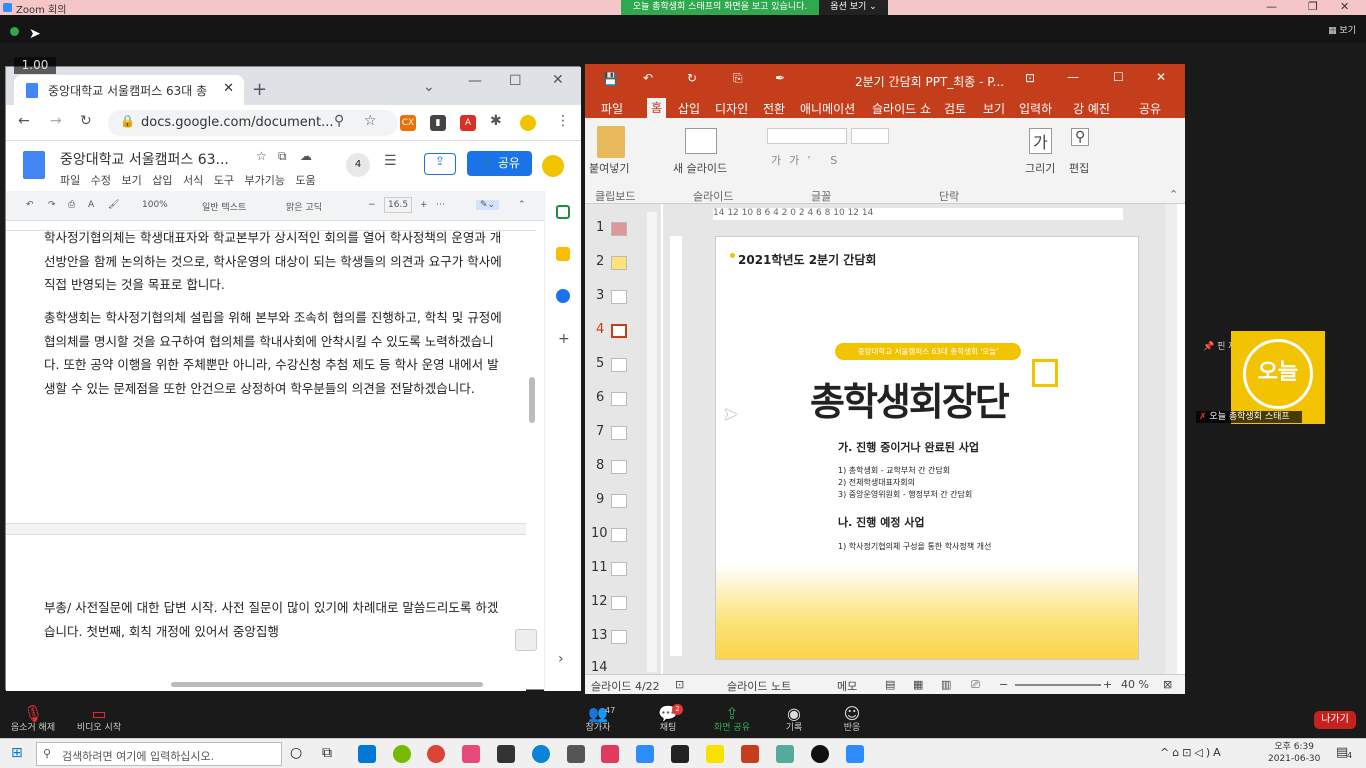 This screenshot has height=768, width=1366. What do you see at coordinates (794, 718) in the screenshot?
I see `record-button: ◉ 기록` at bounding box center [794, 718].